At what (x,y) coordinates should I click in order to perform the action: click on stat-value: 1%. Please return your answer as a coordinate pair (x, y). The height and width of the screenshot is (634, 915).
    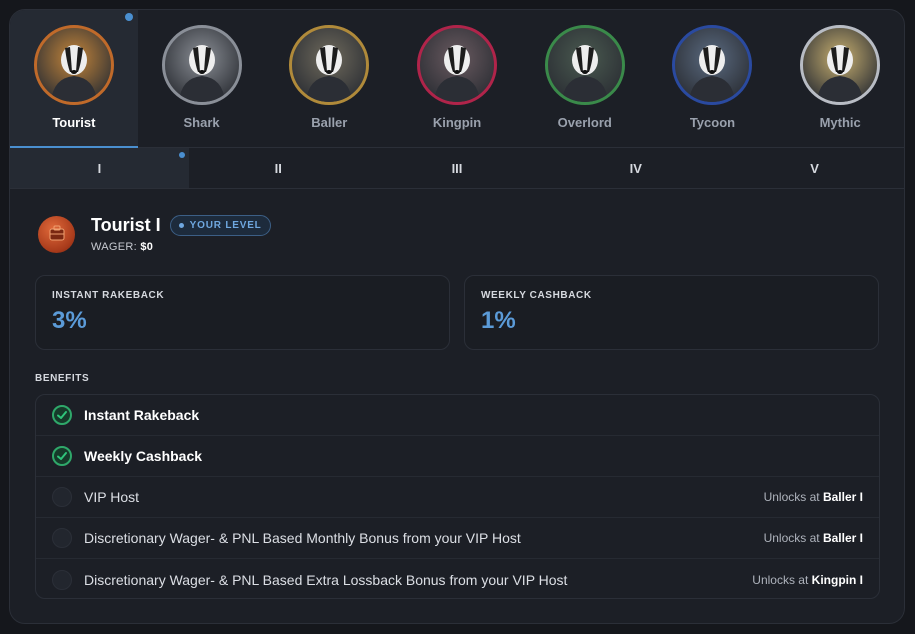
    Looking at the image, I should click on (498, 320).